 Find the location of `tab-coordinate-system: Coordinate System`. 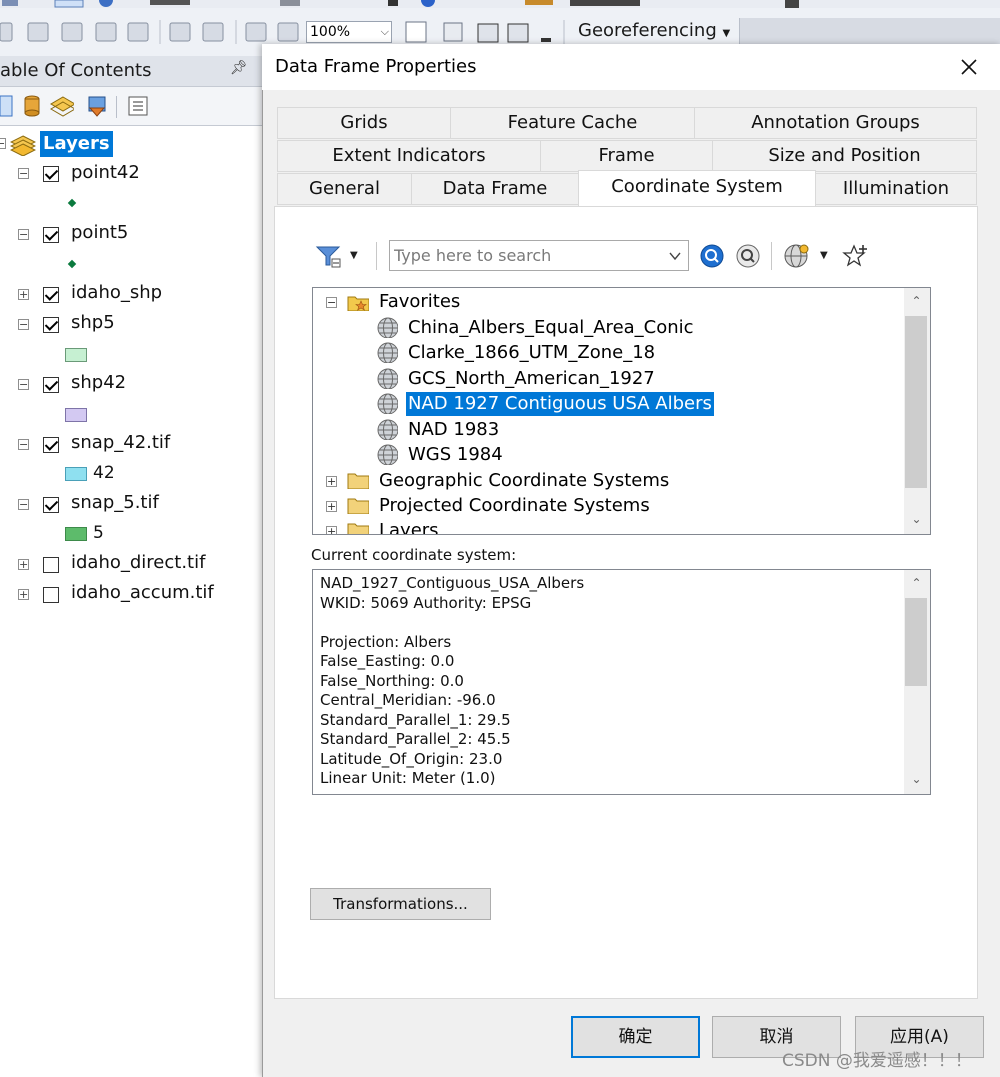

tab-coordinate-system: Coordinate System is located at coordinates (697, 188).